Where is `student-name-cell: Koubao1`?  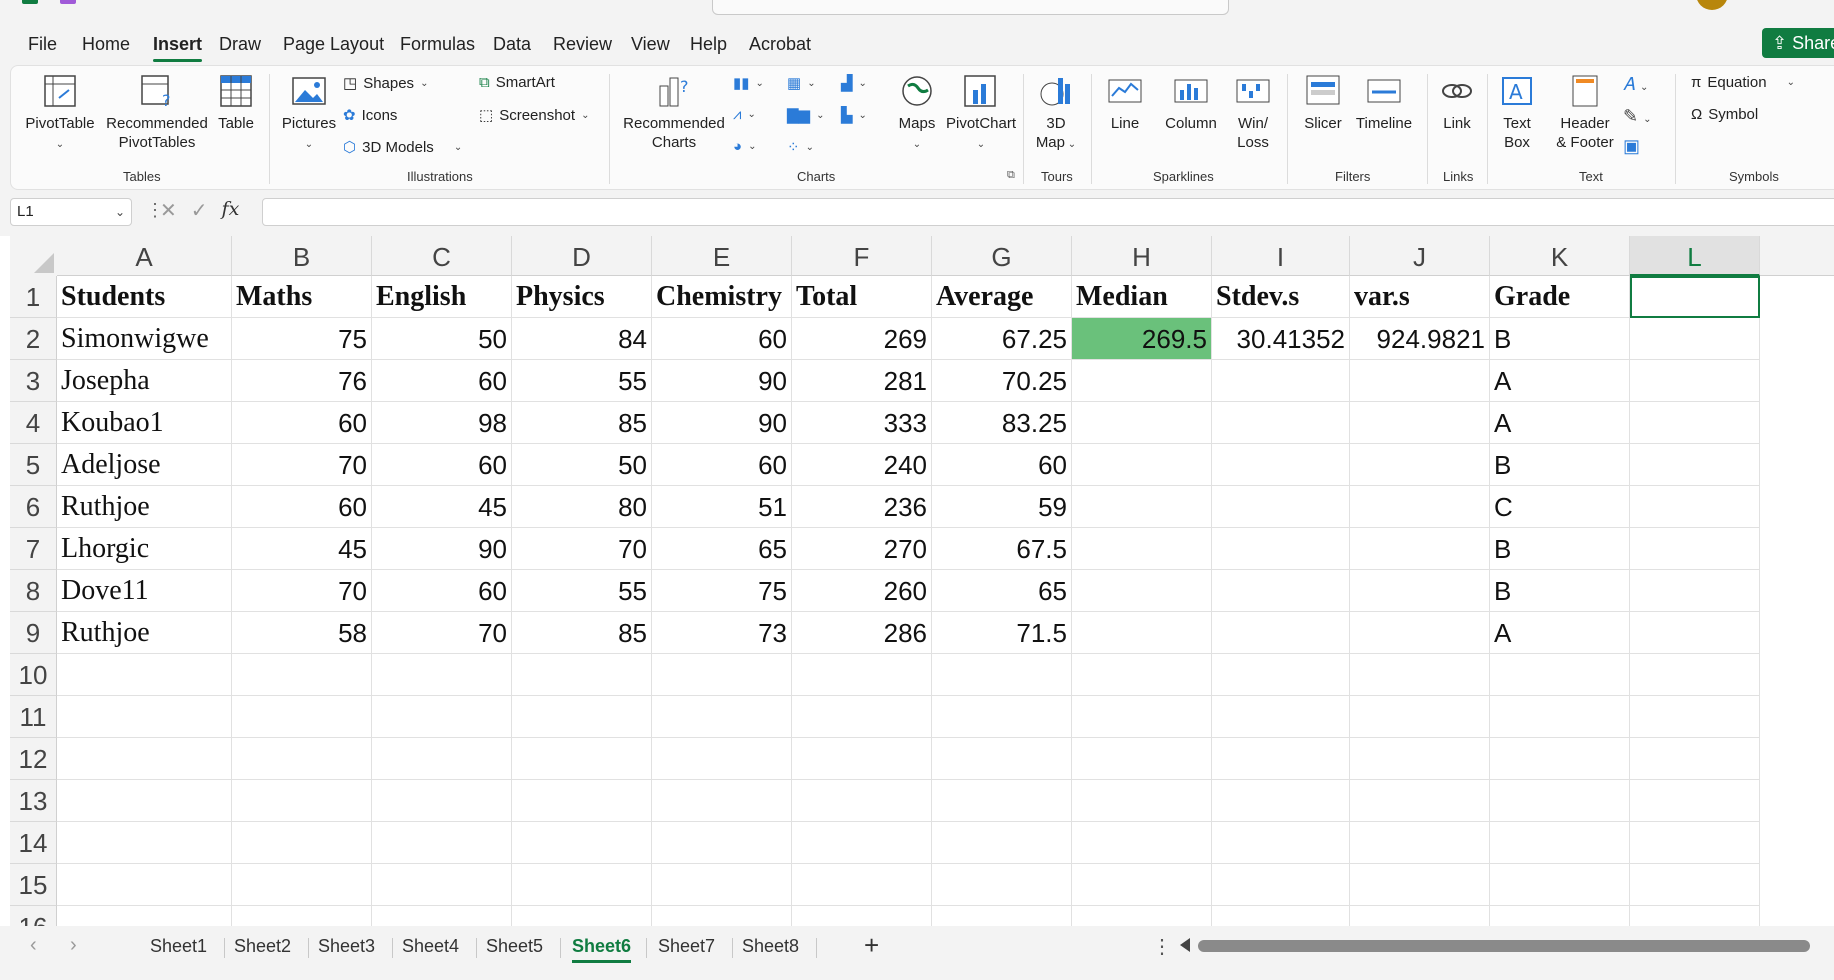
student-name-cell: Koubao1 is located at coordinates (144, 423).